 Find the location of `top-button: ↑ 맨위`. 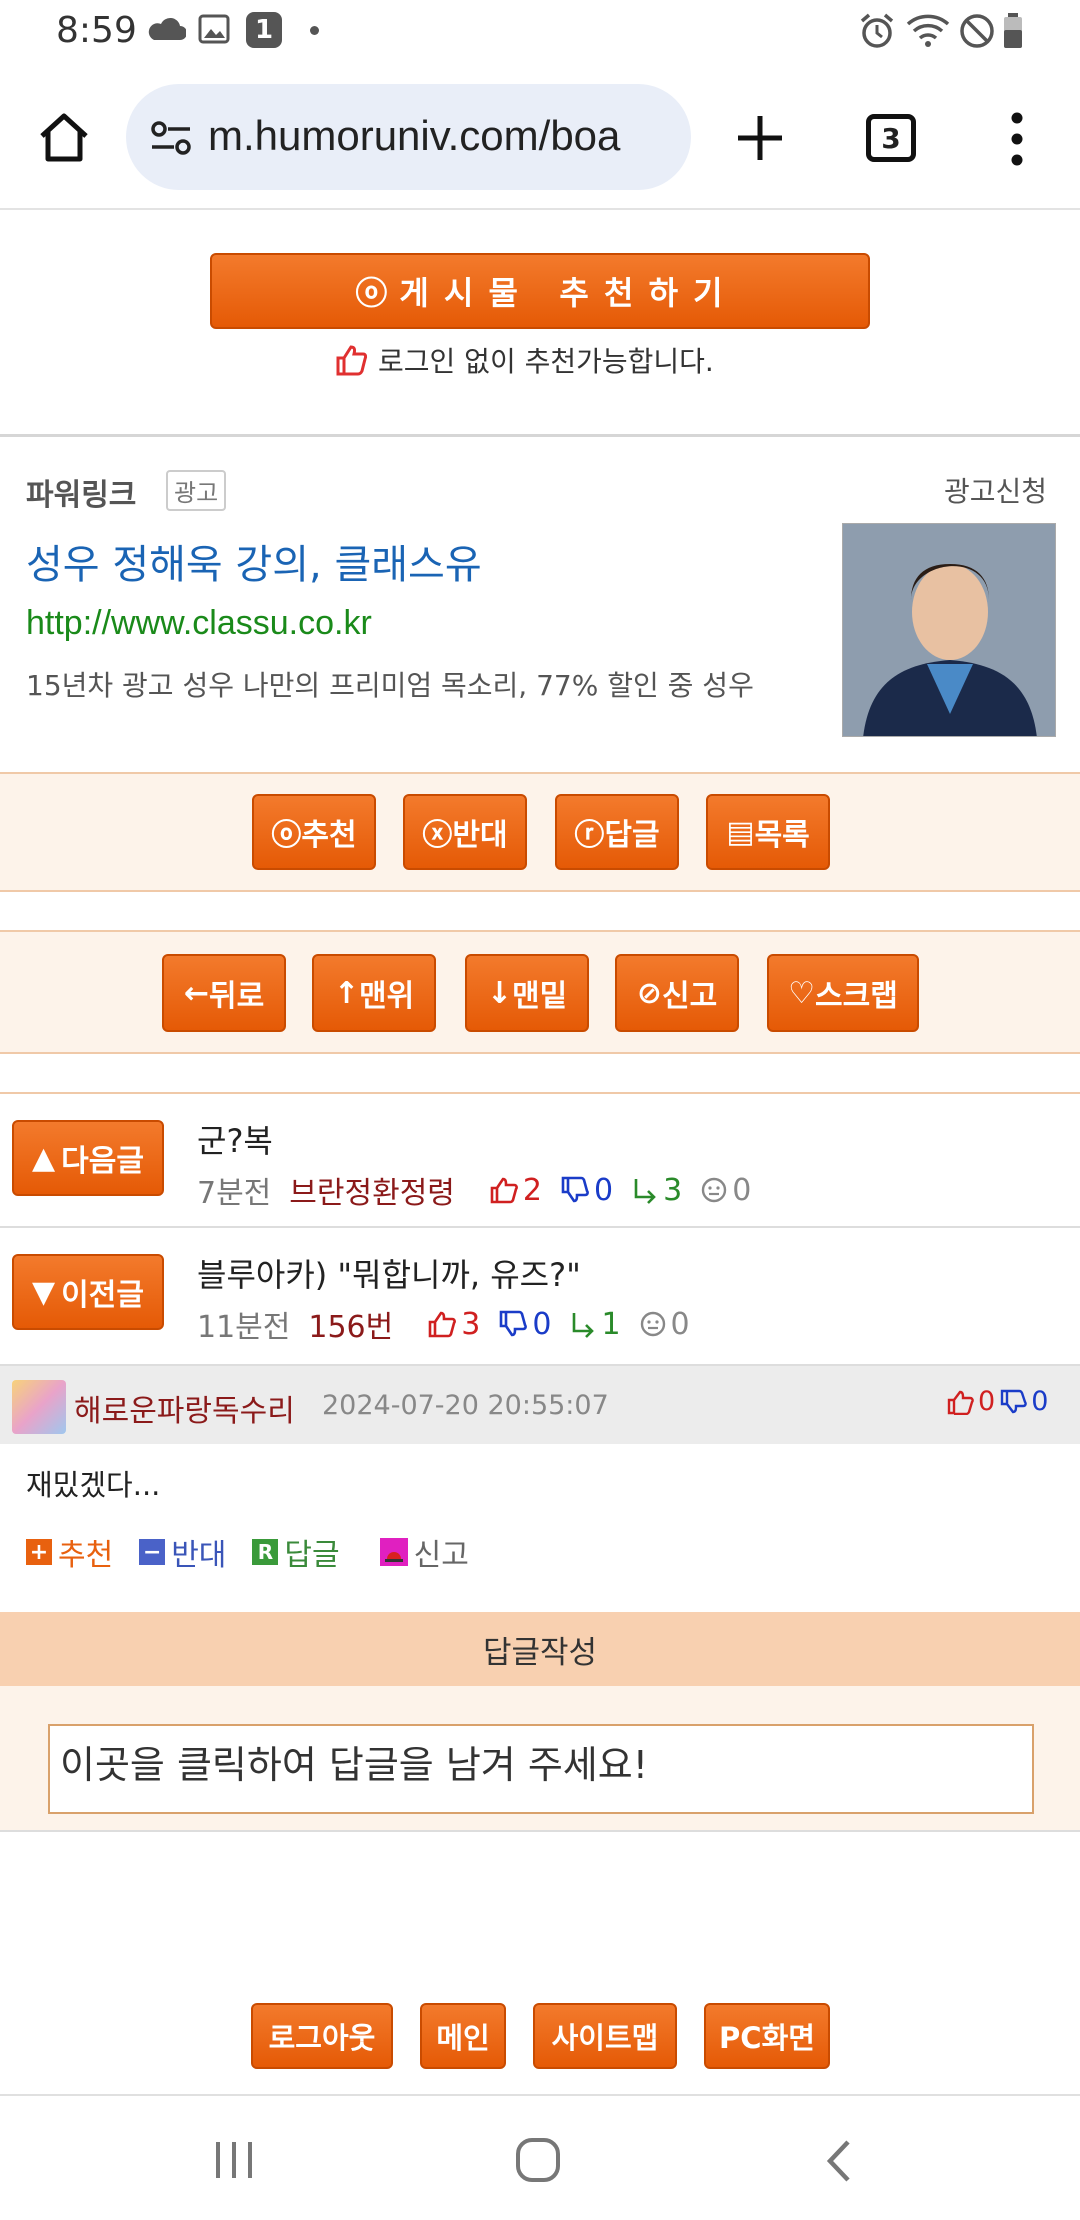

top-button: ↑ 맨위 is located at coordinates (374, 993).